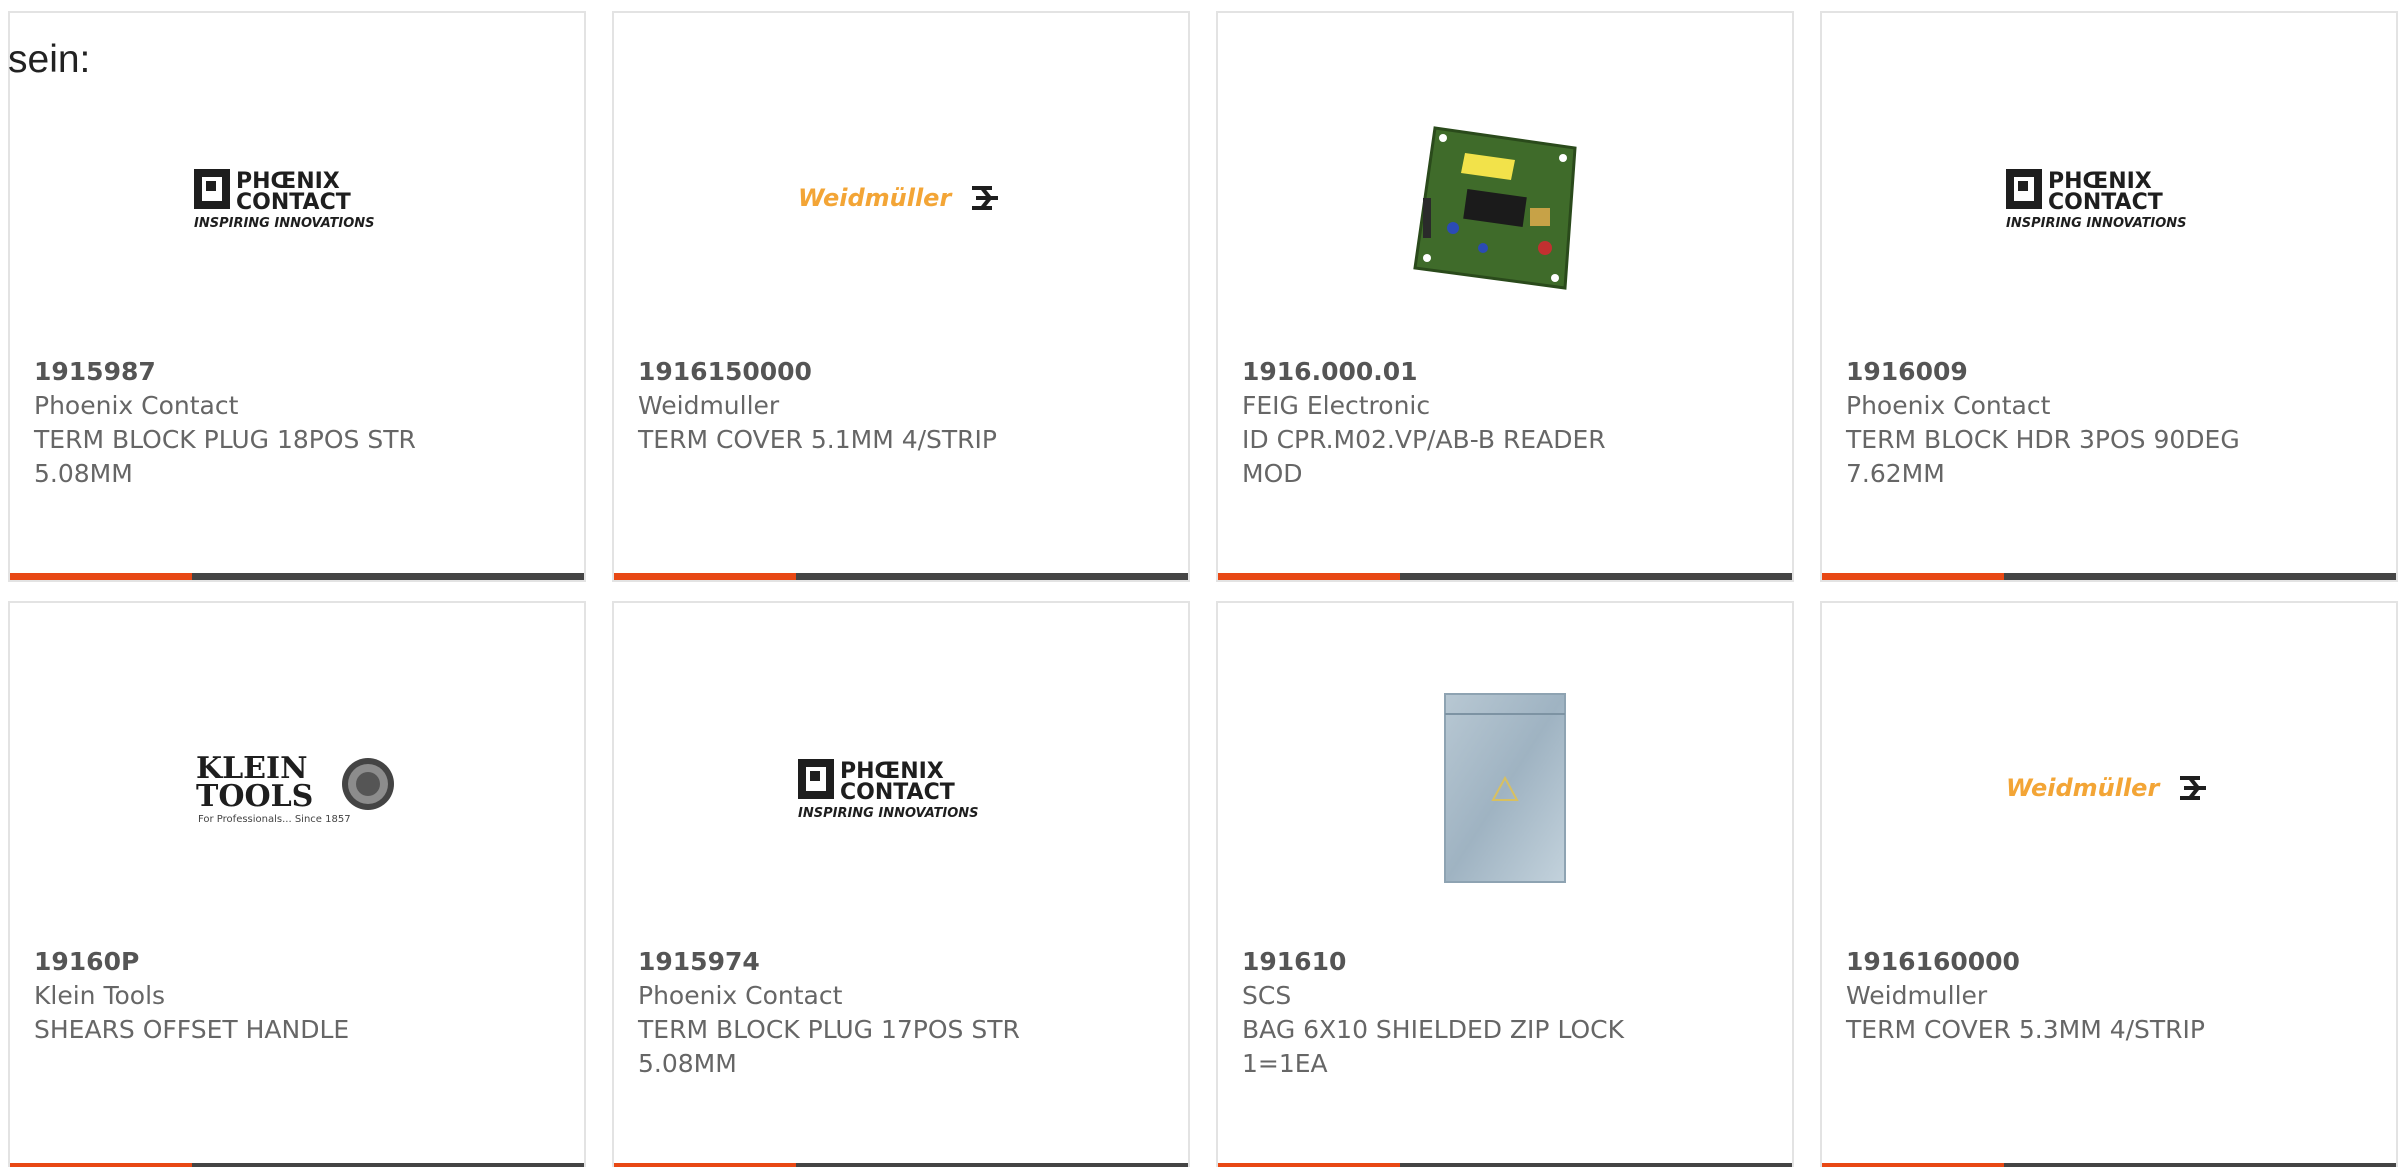 This screenshot has height=1167, width=2400. Describe the element at coordinates (829, 1046) in the screenshot. I see `product-description: TERM BLOCK PLUG 17POS STR 5.08MM` at that location.